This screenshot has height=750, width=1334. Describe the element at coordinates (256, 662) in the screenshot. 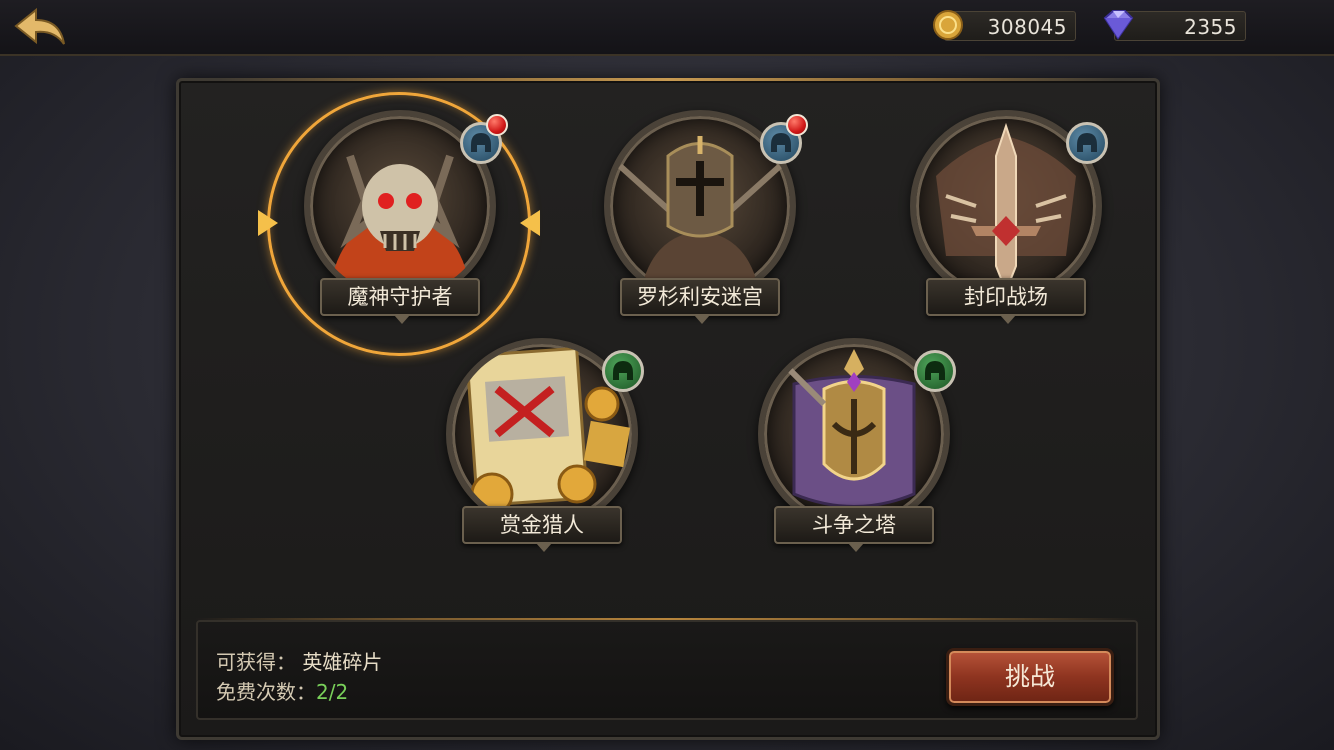

I see `reward-label: 可获得：` at that location.